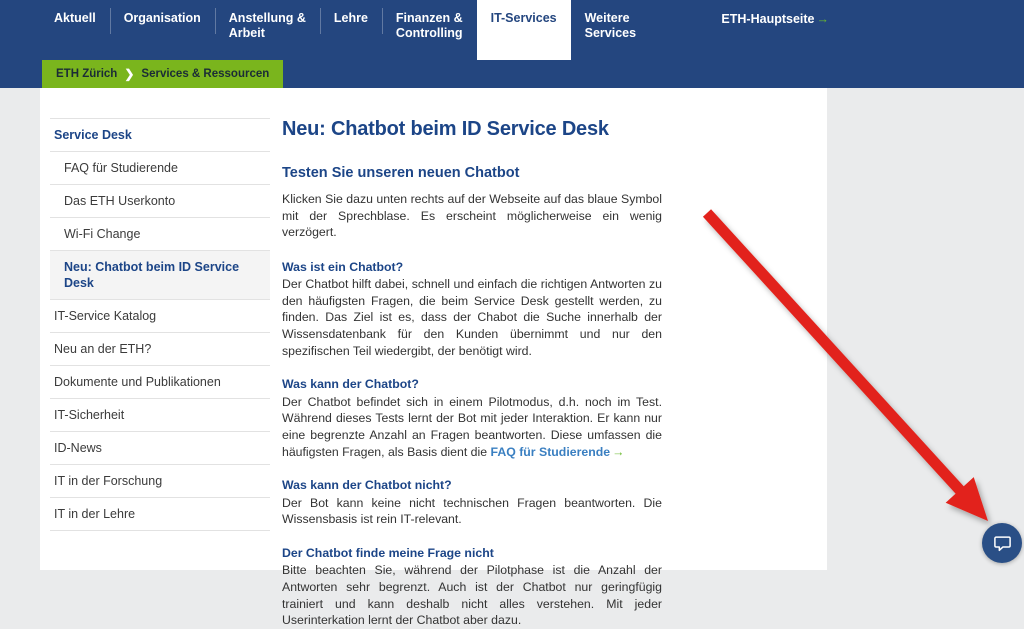 This screenshot has width=1024, height=629. What do you see at coordinates (343, 266) in the screenshot?
I see `faq-question: Was ist ein Chatbot?` at bounding box center [343, 266].